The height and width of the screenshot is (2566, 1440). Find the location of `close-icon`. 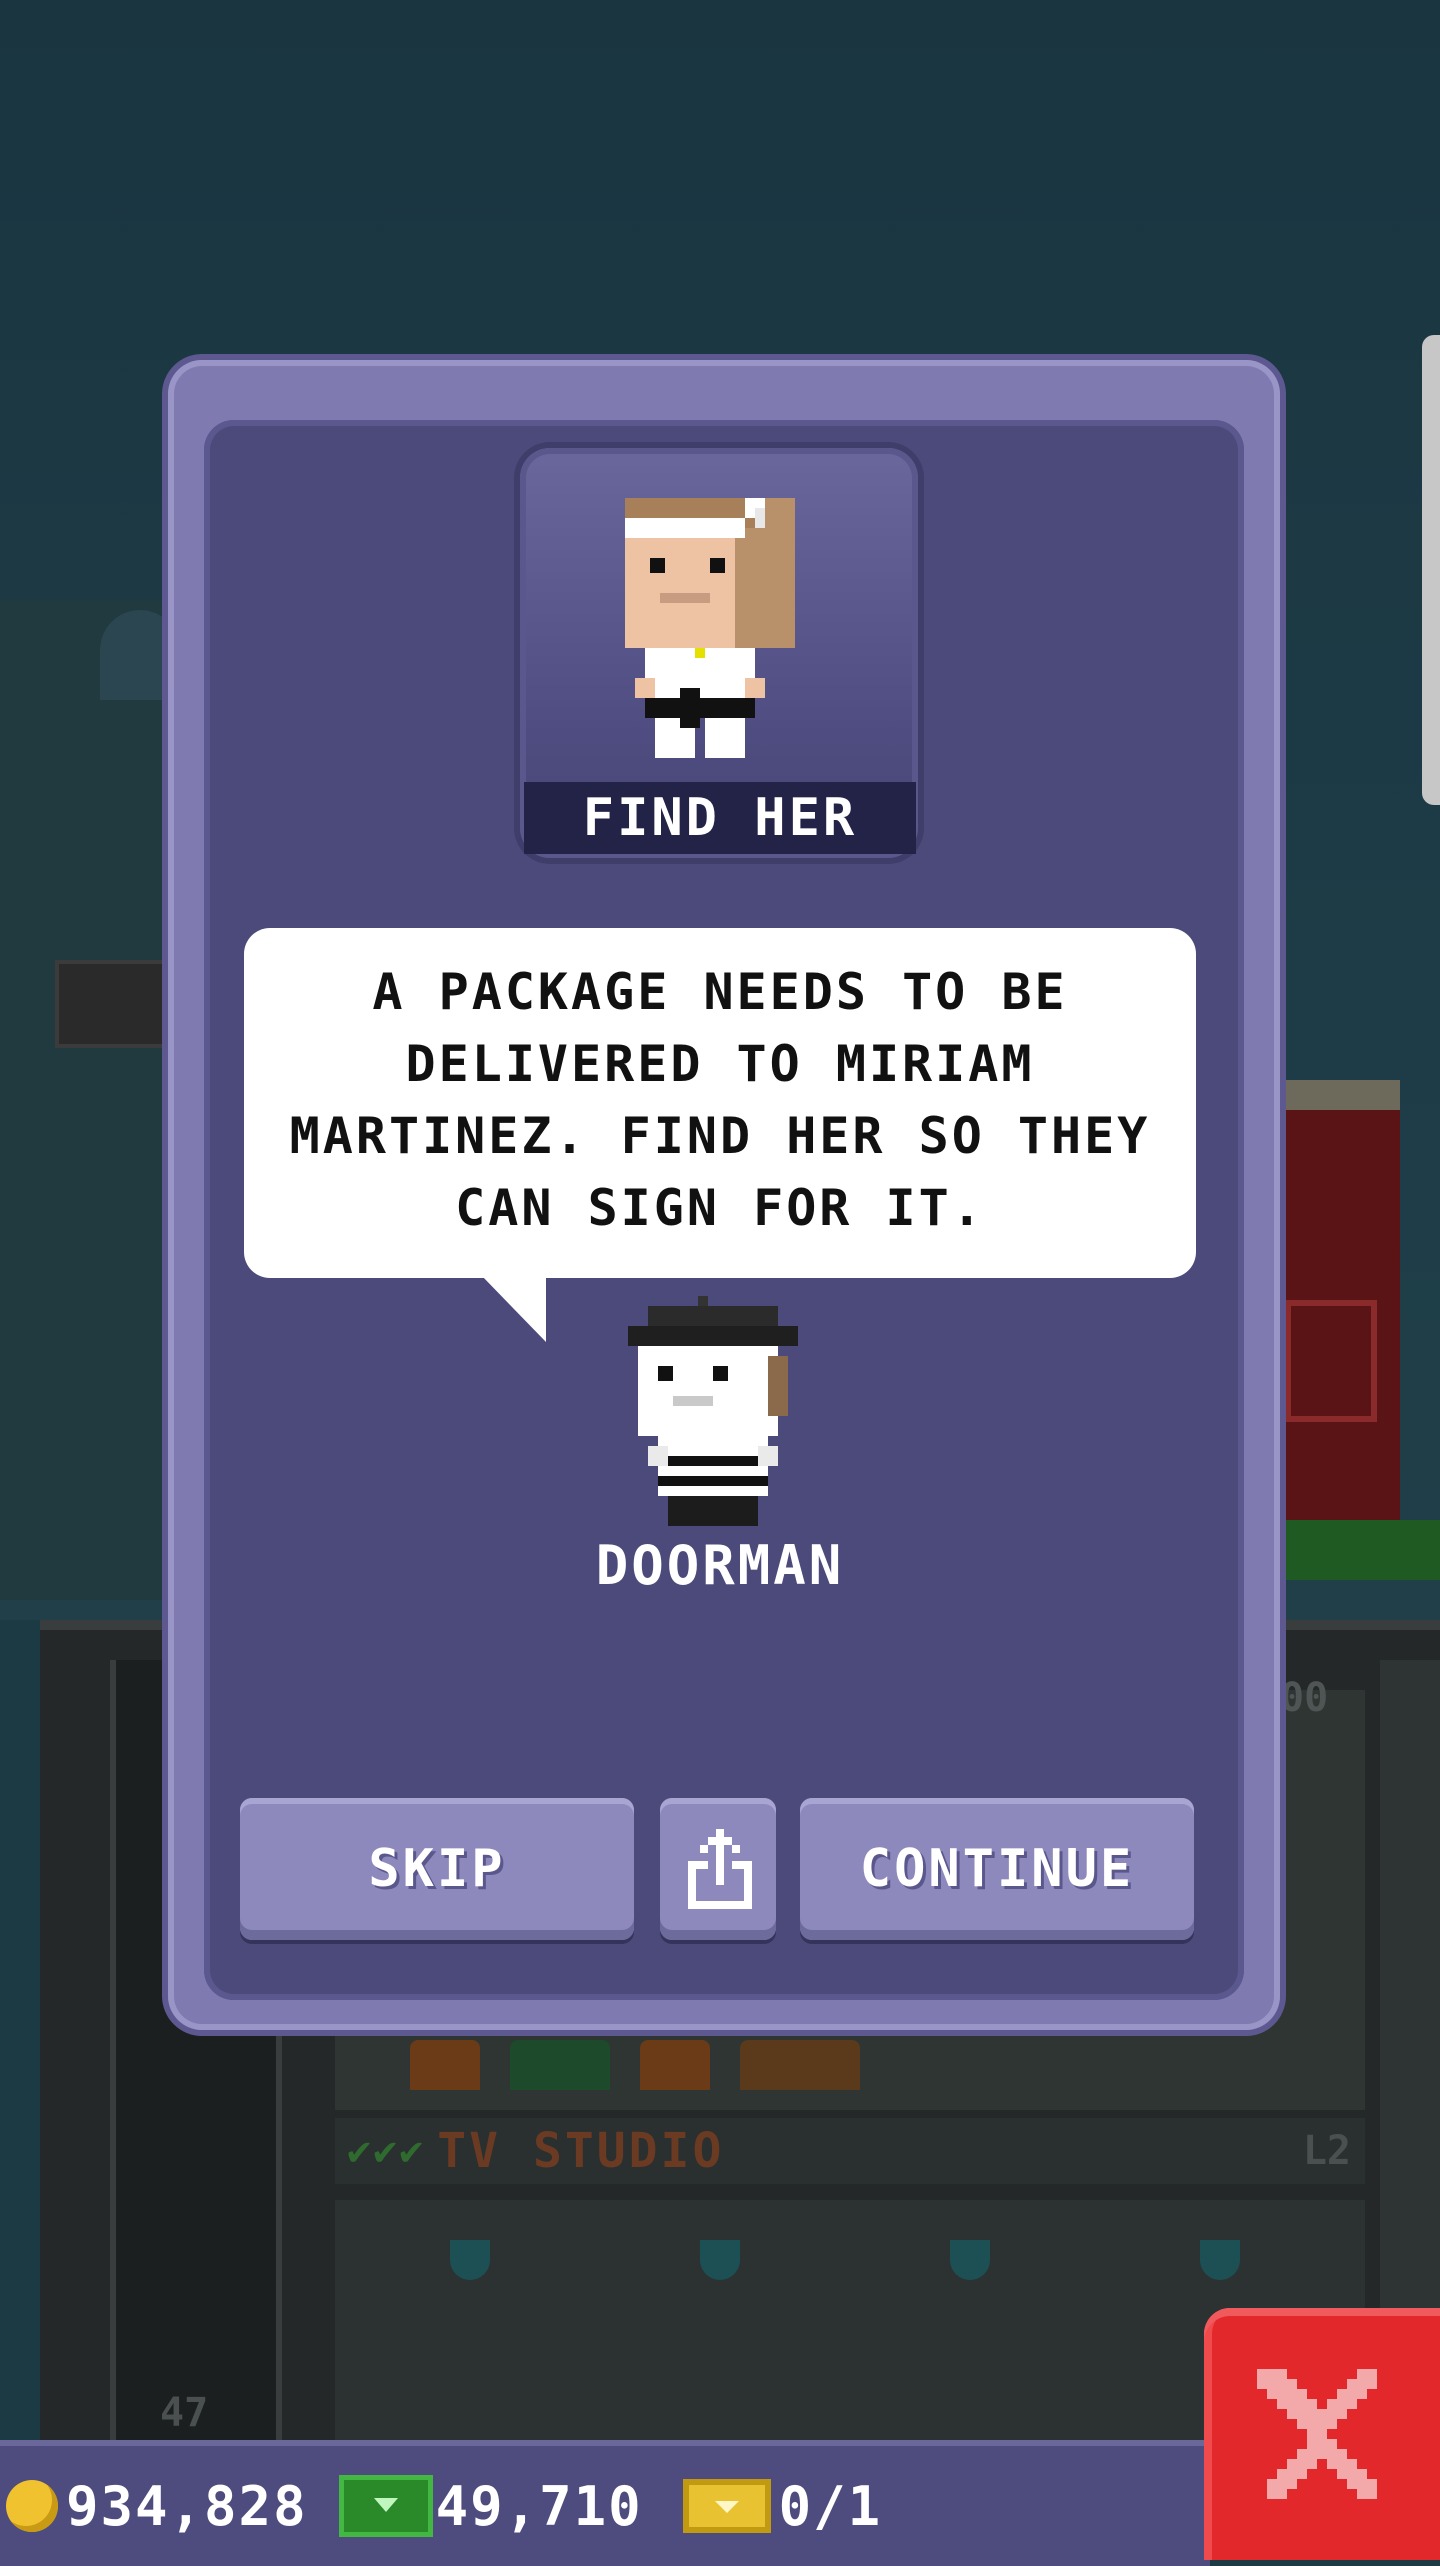

close-icon is located at coordinates (1317, 2434).